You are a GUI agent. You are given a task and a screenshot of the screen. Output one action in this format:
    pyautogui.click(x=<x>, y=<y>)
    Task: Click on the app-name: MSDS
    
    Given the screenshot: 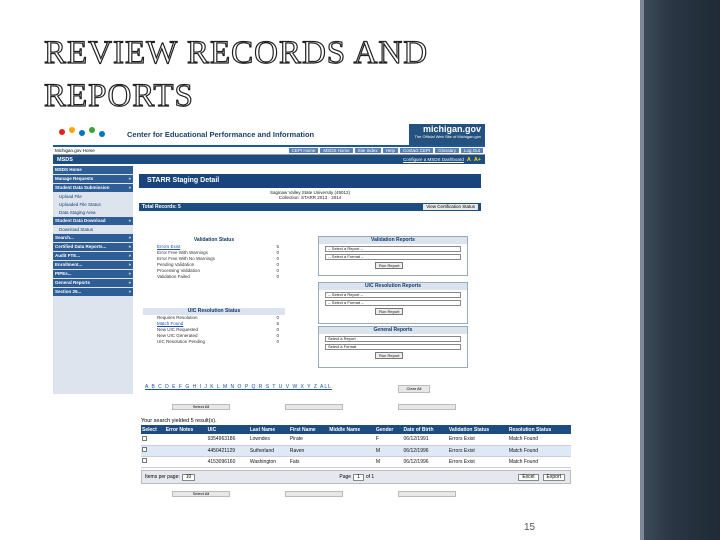 What is the action you would take?
    pyautogui.click(x=65, y=159)
    